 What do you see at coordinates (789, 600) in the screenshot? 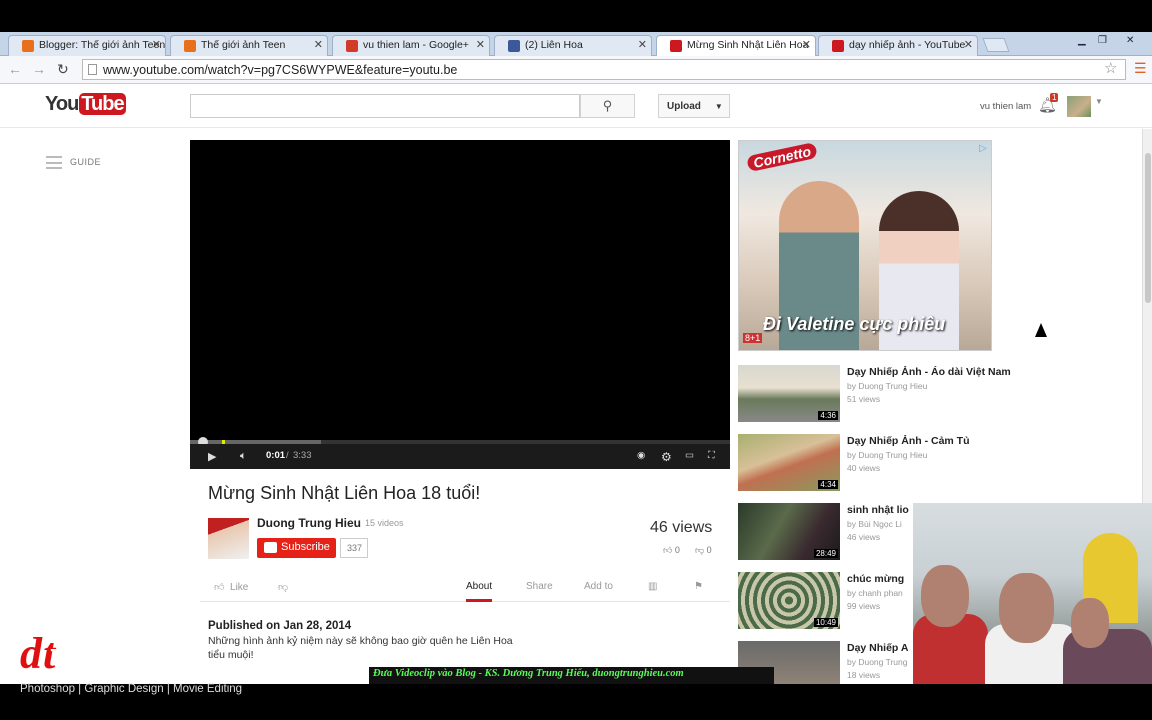
I see `video-thumbnail: 10:49` at bounding box center [789, 600].